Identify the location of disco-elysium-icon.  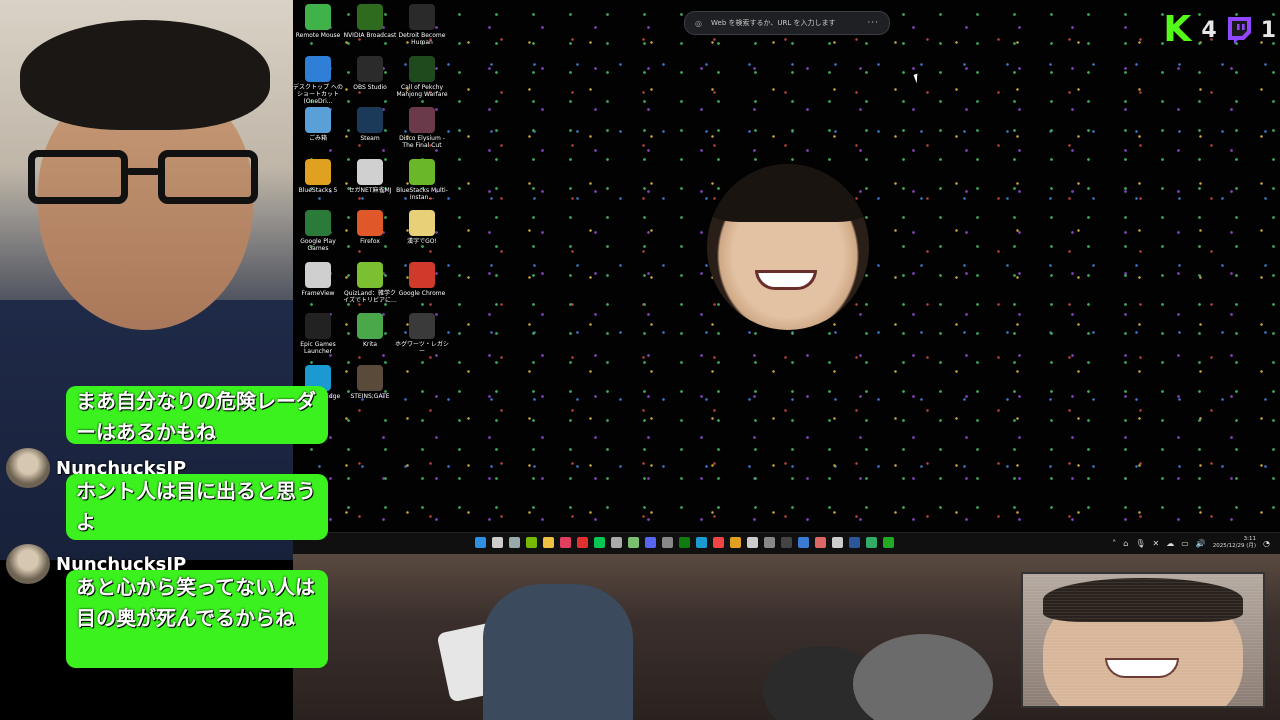
(422, 120).